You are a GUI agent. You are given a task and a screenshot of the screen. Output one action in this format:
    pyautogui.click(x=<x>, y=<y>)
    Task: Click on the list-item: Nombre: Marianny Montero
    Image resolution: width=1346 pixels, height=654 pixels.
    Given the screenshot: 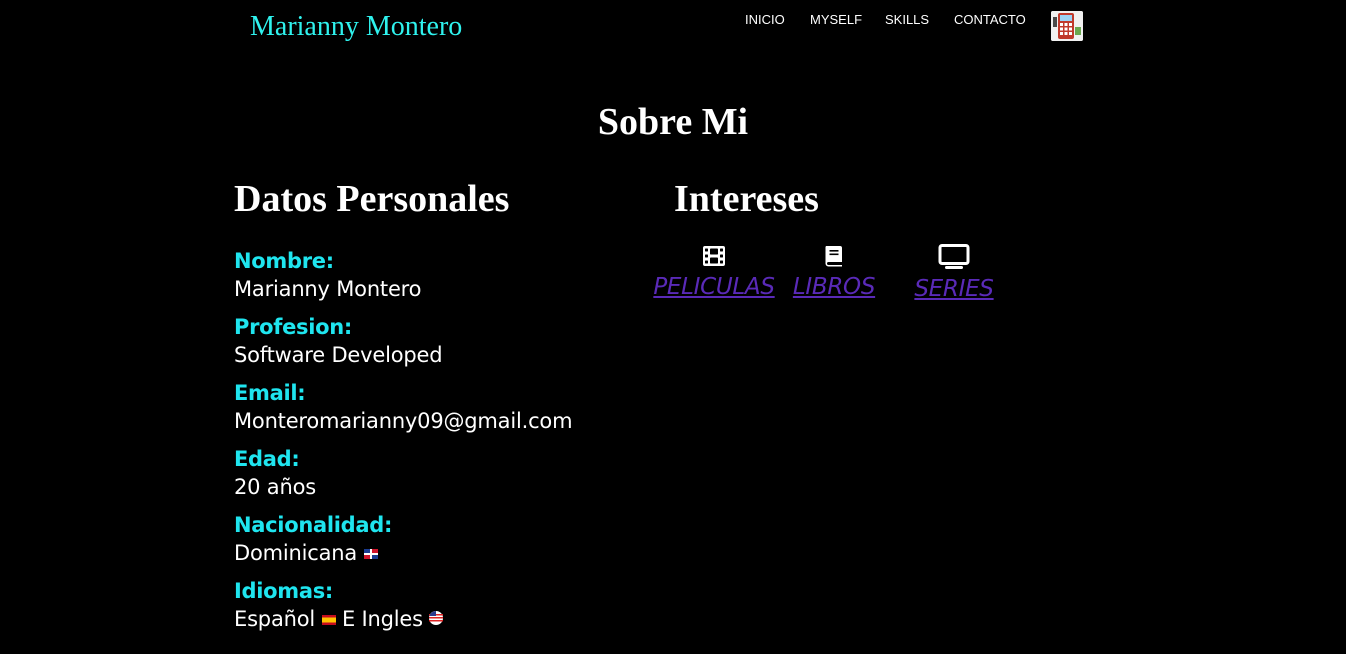 What is the action you would take?
    pyautogui.click(x=434, y=281)
    